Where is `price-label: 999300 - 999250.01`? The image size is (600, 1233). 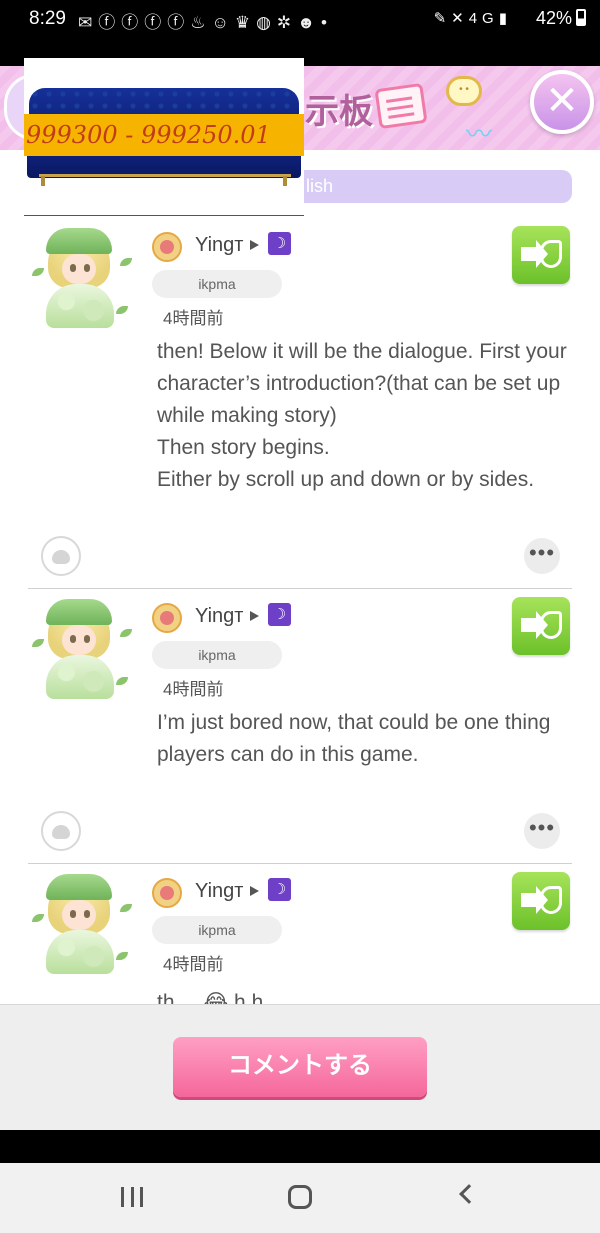
price-label: 999300 - 999250.01 is located at coordinates (164, 135).